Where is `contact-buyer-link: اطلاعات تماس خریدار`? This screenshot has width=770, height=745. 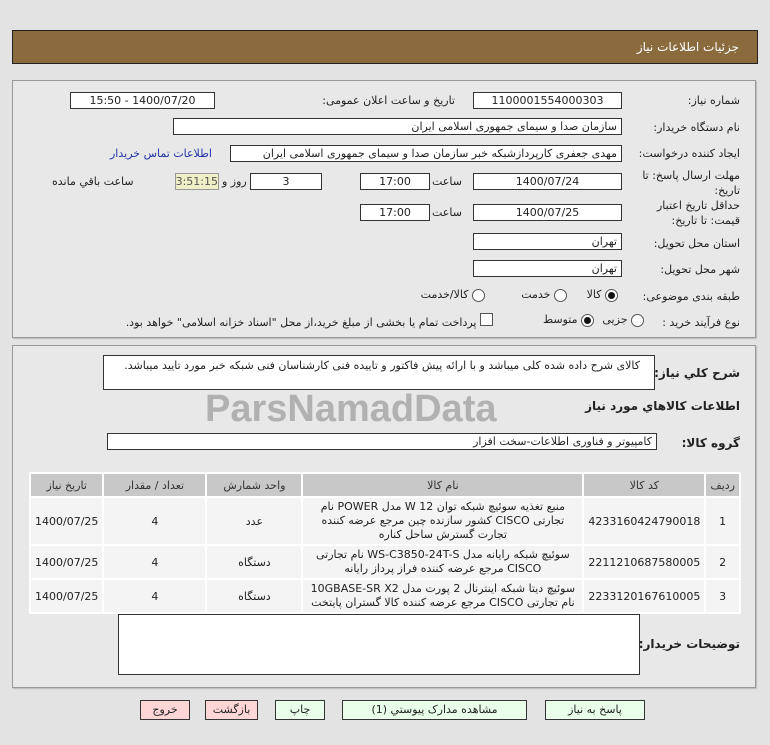
contact-buyer-link: اطلاعات تماس خریدار is located at coordinates (161, 153).